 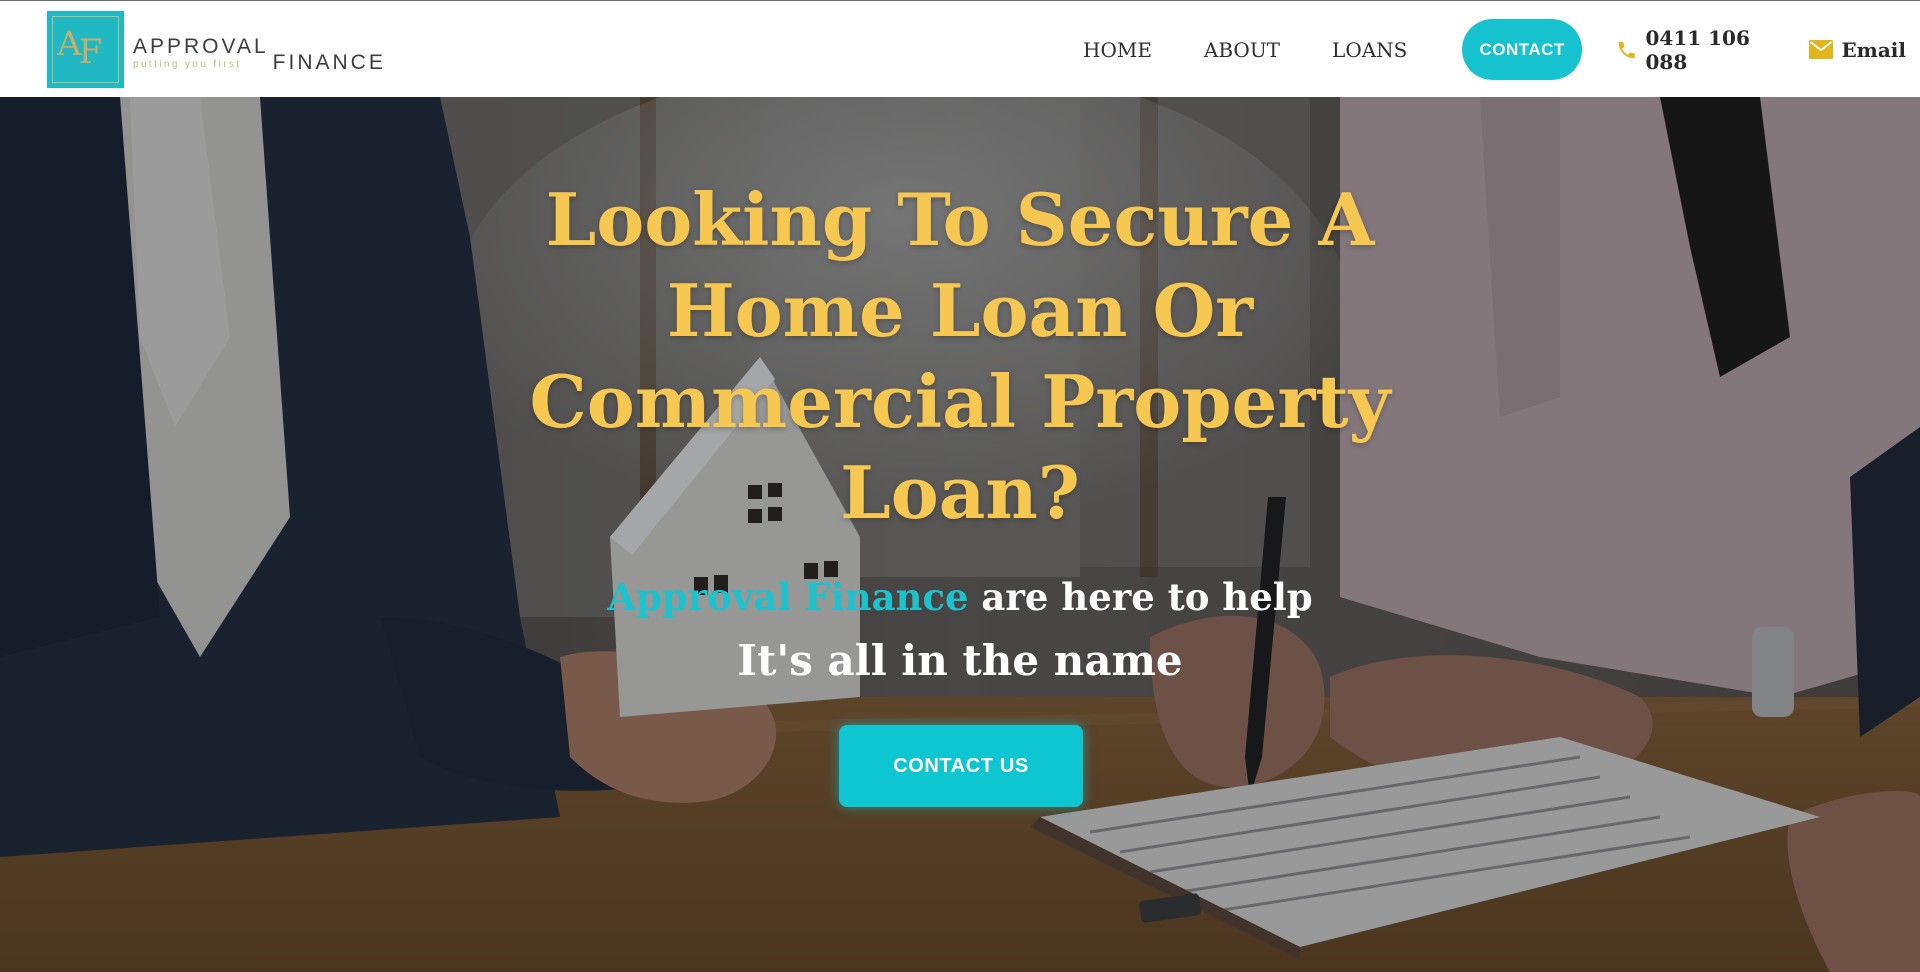 What do you see at coordinates (1626, 49) in the screenshot?
I see `phone-icon` at bounding box center [1626, 49].